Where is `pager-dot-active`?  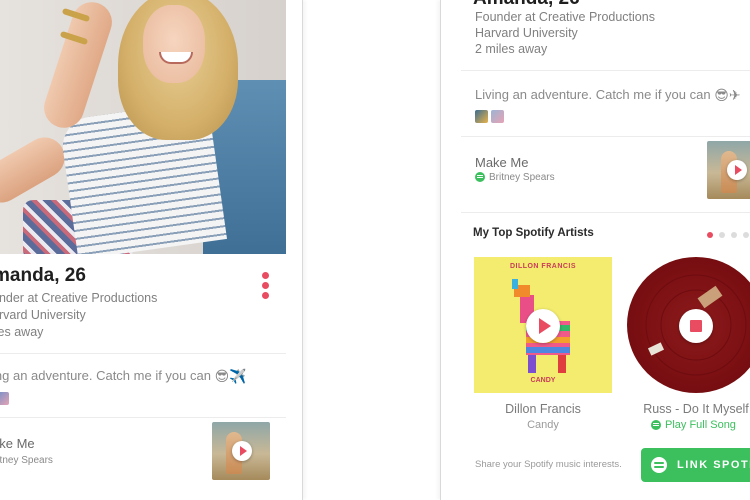
pager-dot-active is located at coordinates (710, 235).